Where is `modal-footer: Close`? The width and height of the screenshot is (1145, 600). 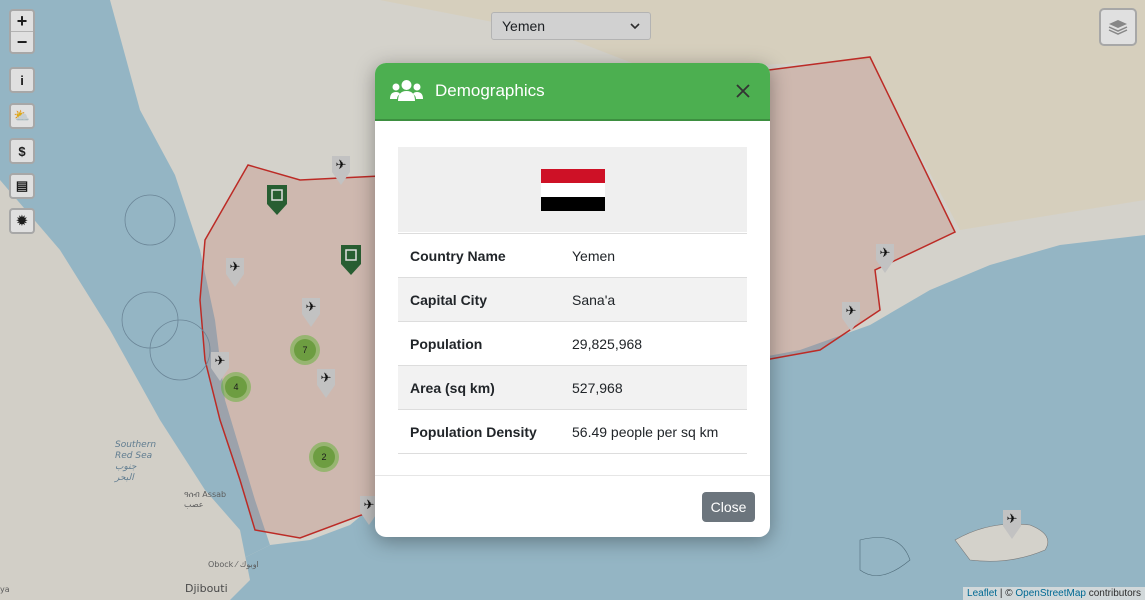 modal-footer: Close is located at coordinates (572, 506).